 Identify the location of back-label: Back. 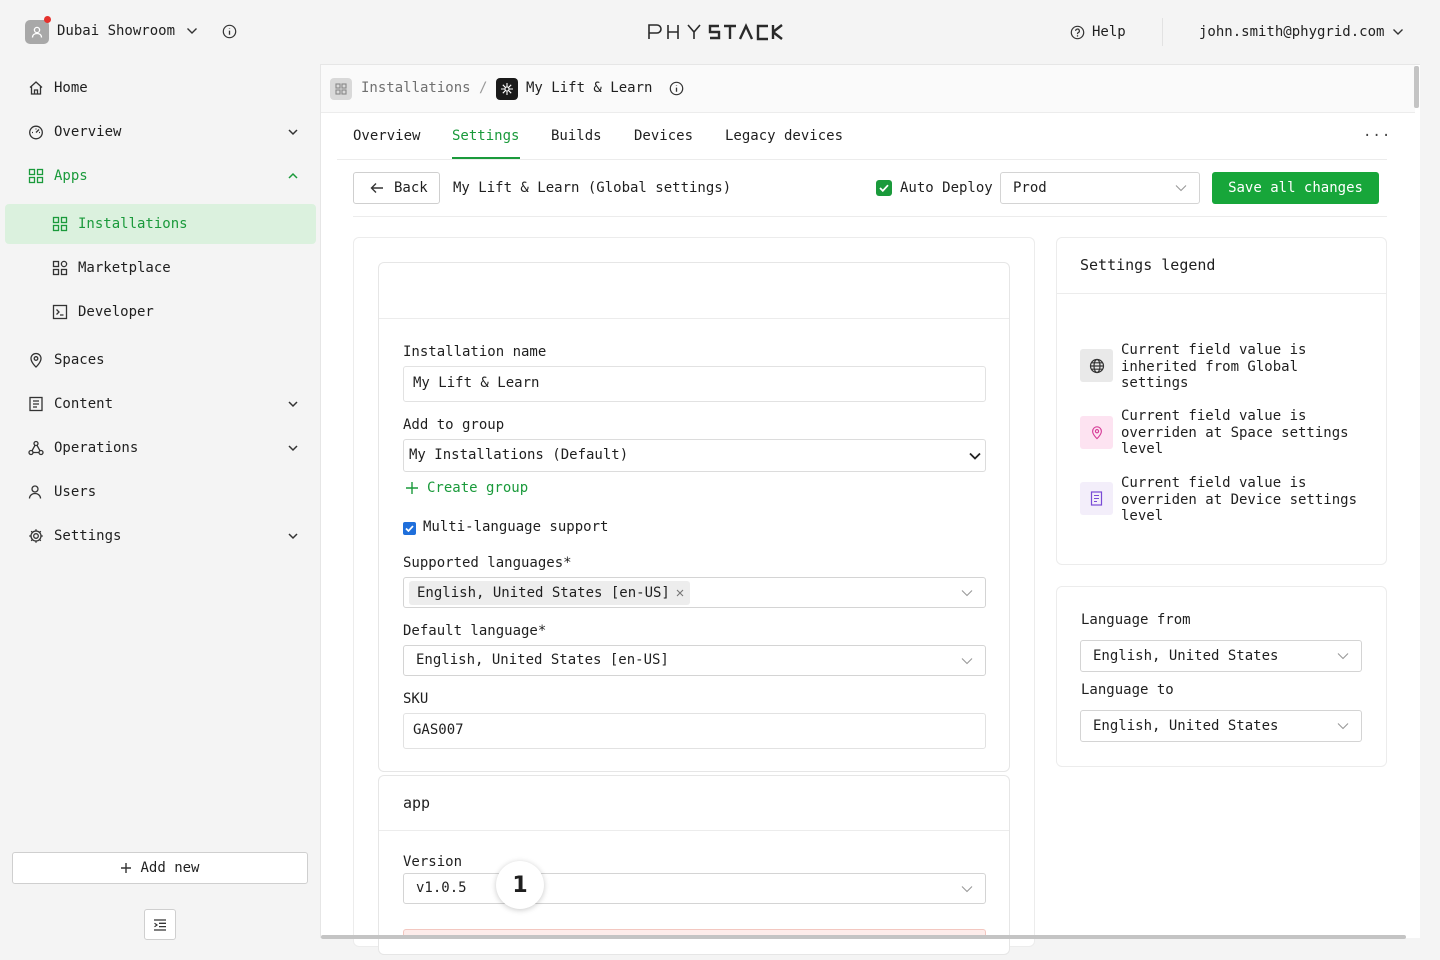
(411, 188).